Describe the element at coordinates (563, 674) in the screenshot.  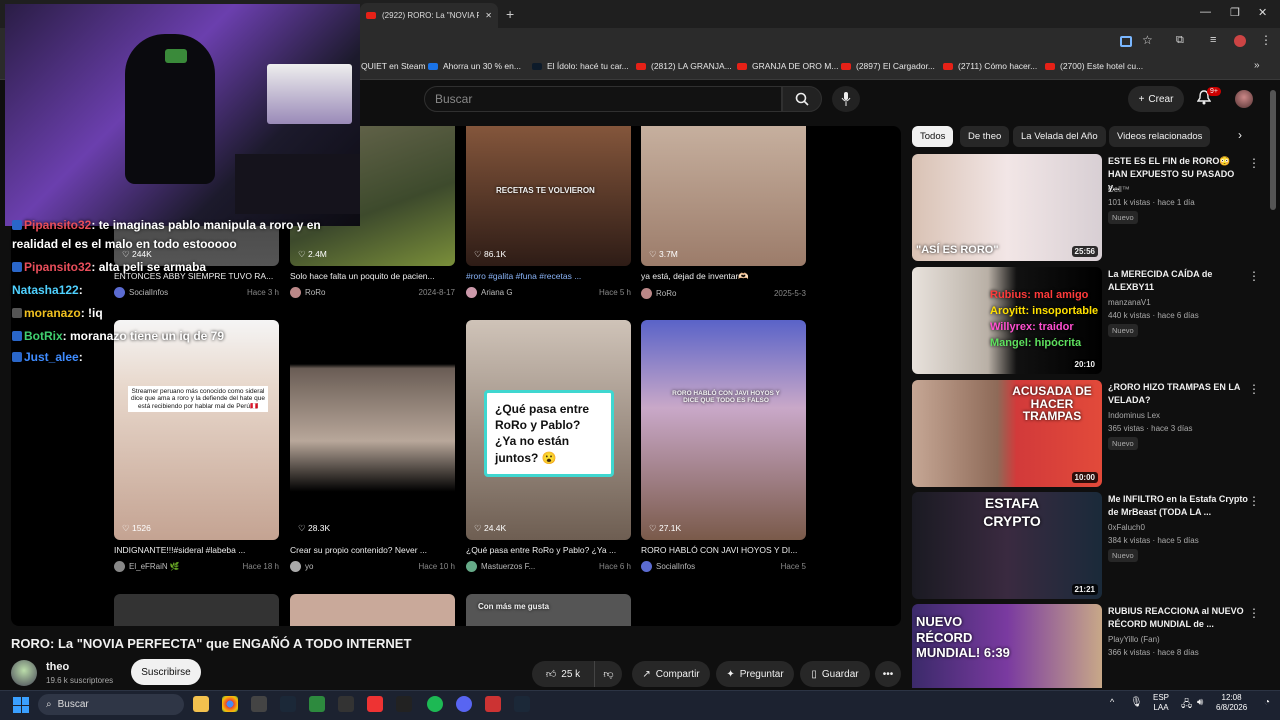
I see `like-button: 👍︎ 25 k` at that location.